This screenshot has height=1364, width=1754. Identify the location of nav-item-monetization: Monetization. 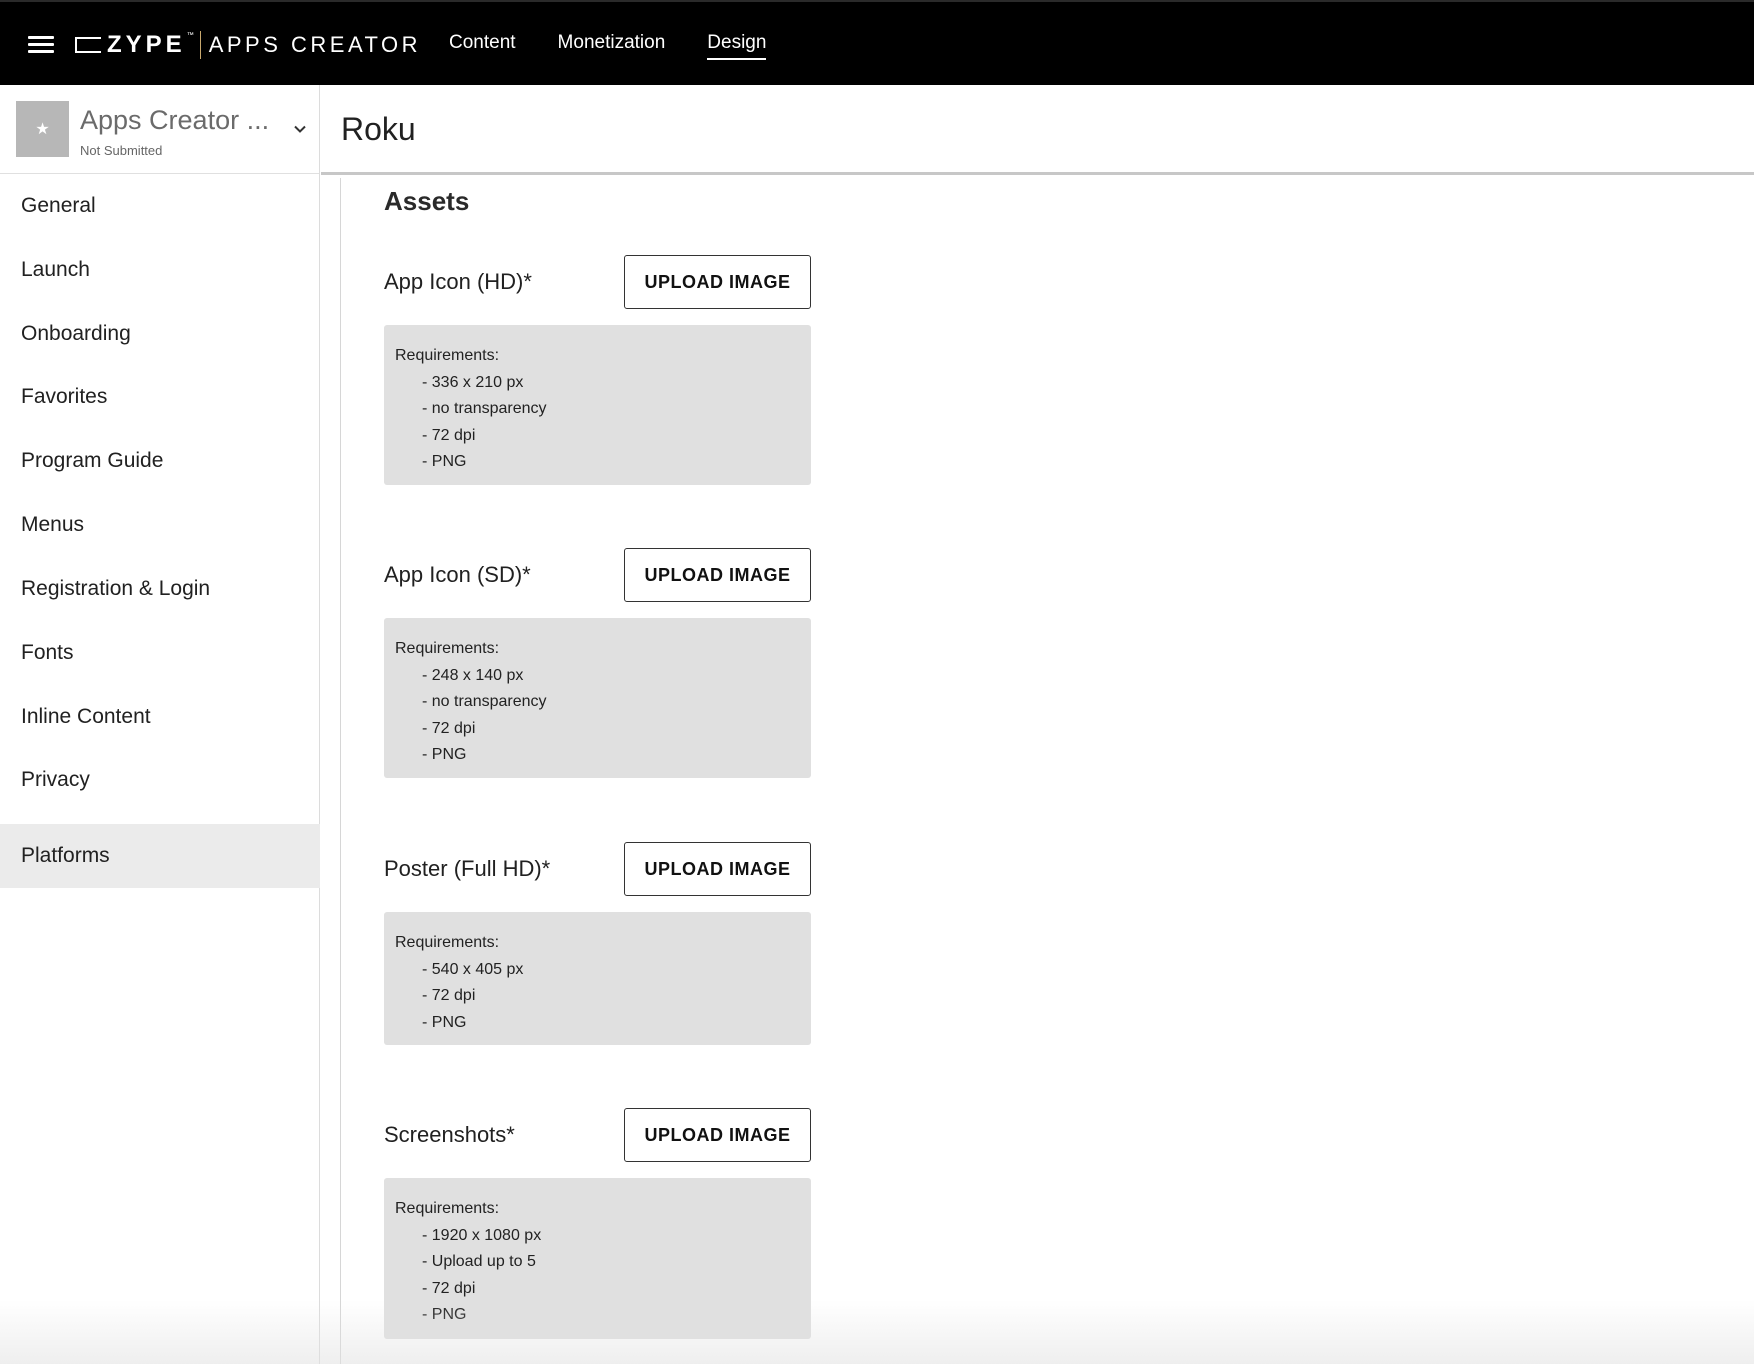
(612, 46).